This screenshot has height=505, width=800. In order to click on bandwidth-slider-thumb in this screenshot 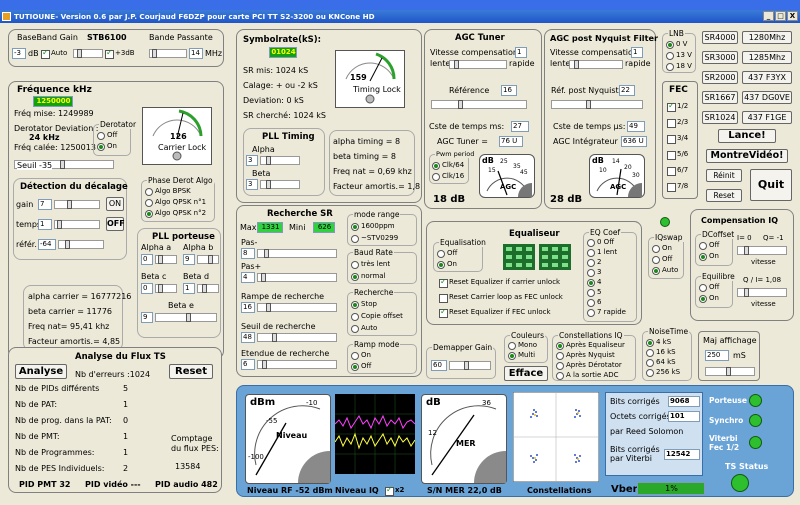, I will do `click(154, 53)`.